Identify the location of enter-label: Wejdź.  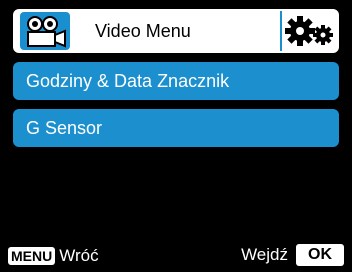
(264, 254).